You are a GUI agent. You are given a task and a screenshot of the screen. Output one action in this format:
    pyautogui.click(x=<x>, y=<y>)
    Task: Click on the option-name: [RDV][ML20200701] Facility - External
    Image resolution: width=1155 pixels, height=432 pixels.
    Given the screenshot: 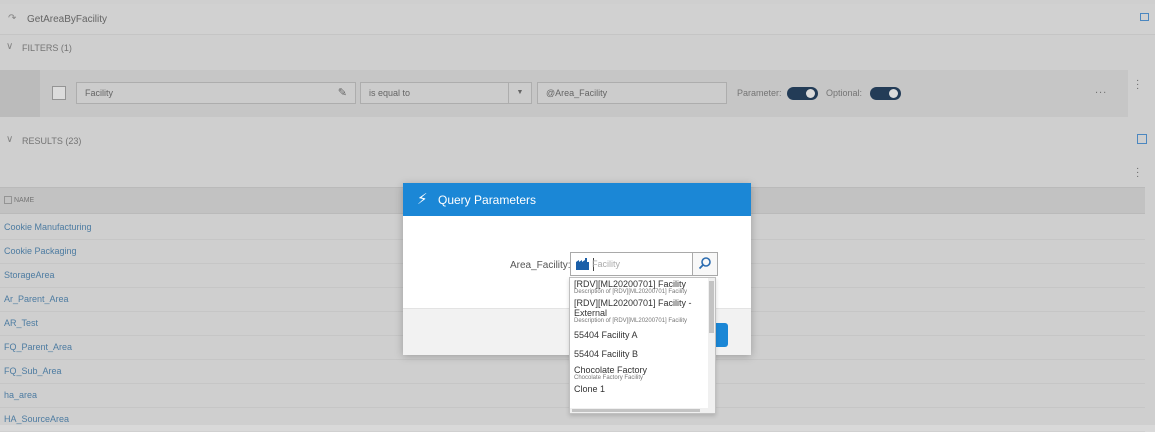 What is the action you would take?
    pyautogui.click(x=633, y=308)
    